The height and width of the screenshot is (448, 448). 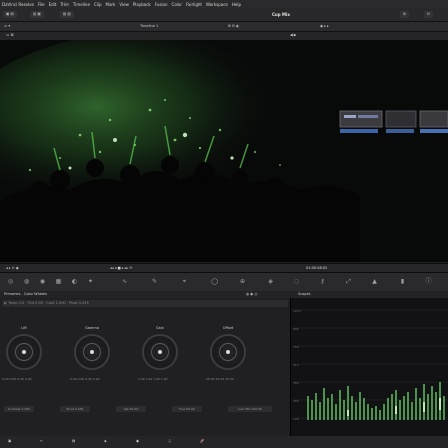 I want to click on offset-values: 25.00 25.00 25.00, so click(x=220, y=379).